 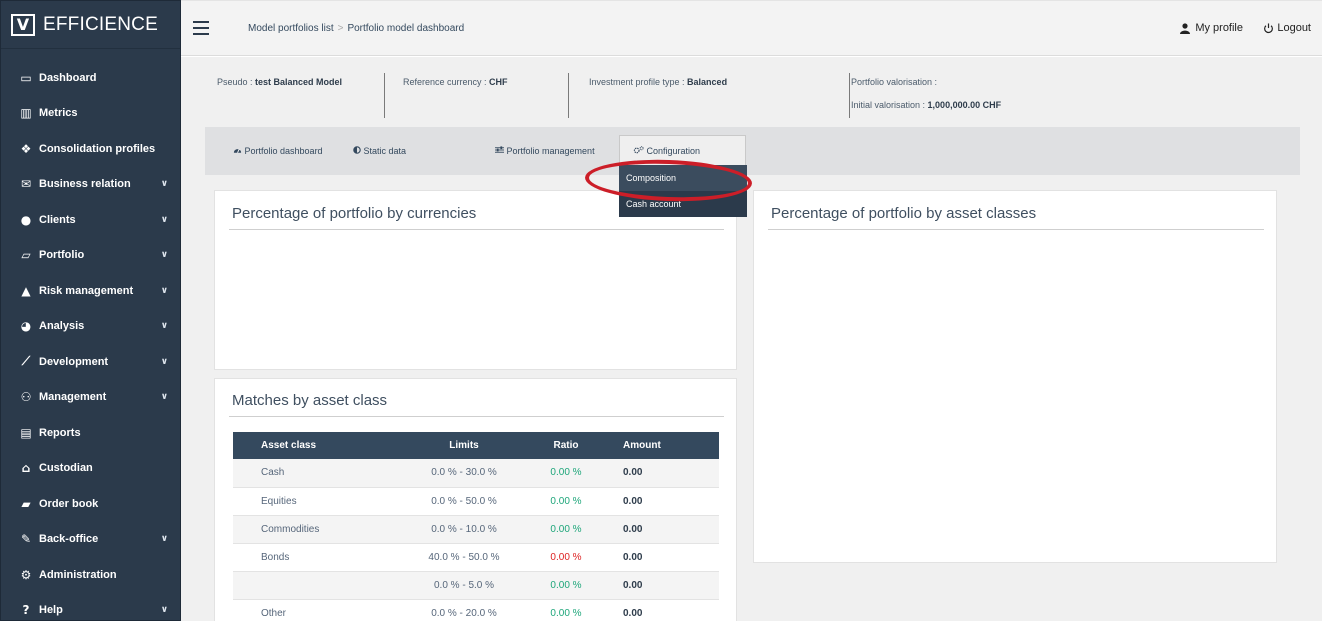 What do you see at coordinates (26, 77) in the screenshot?
I see `monitor-icon: ▭` at bounding box center [26, 77].